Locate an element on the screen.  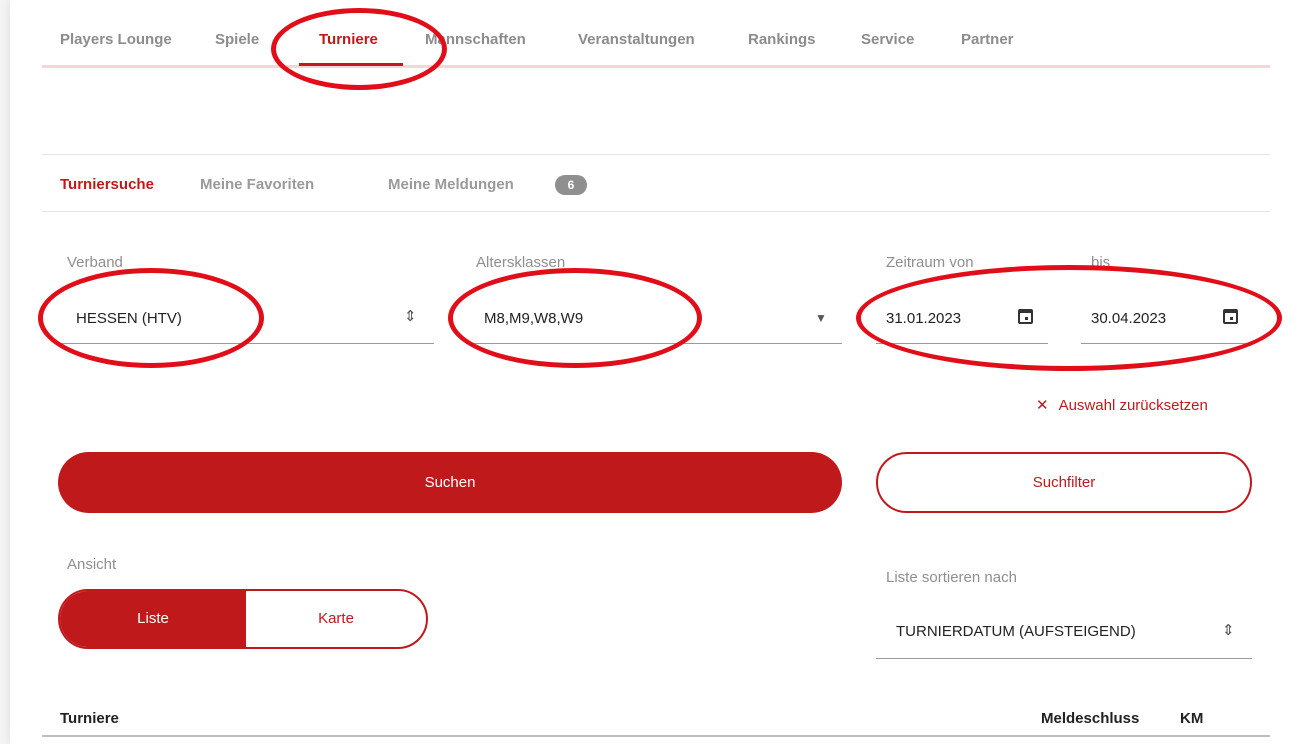
date-from-input: 31.01.2023 is located at coordinates (962, 315).